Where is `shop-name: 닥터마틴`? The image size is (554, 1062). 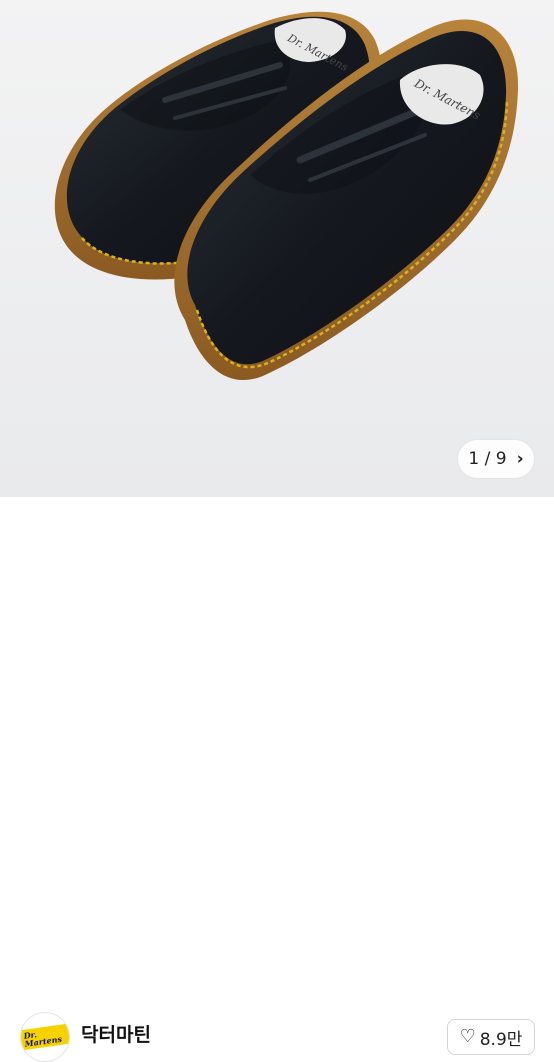
shop-name: 닥터마틴 is located at coordinates (116, 1033).